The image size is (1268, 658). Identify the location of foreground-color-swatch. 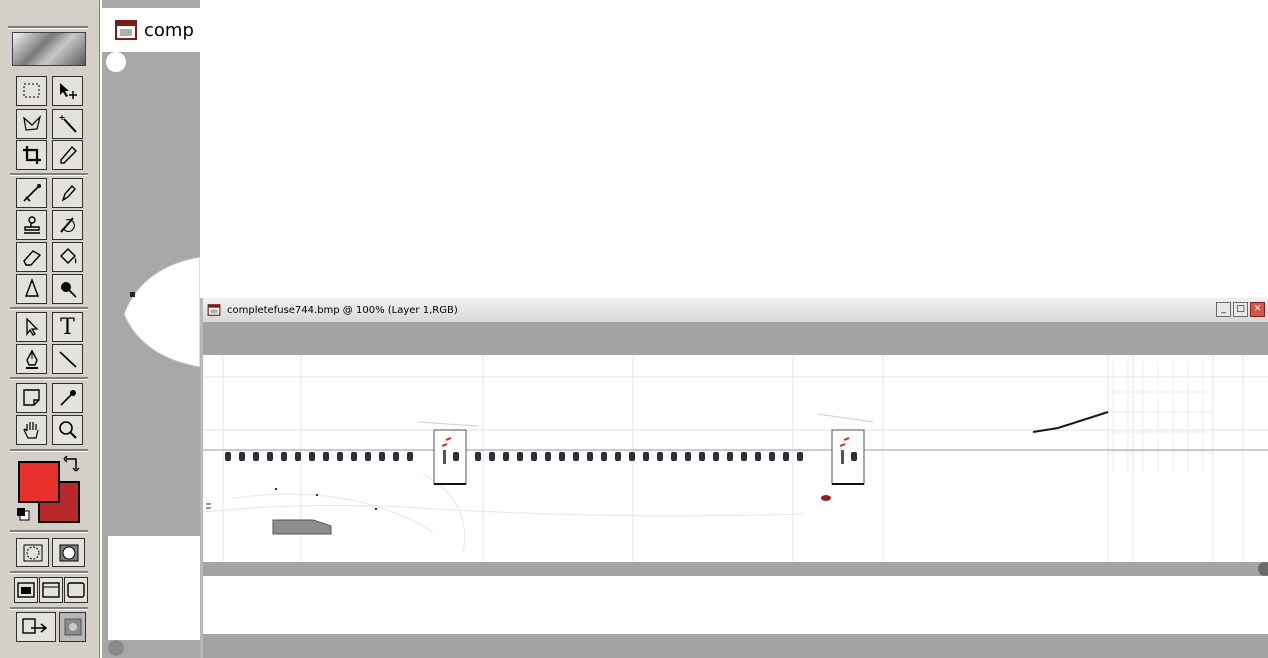
(39, 482).